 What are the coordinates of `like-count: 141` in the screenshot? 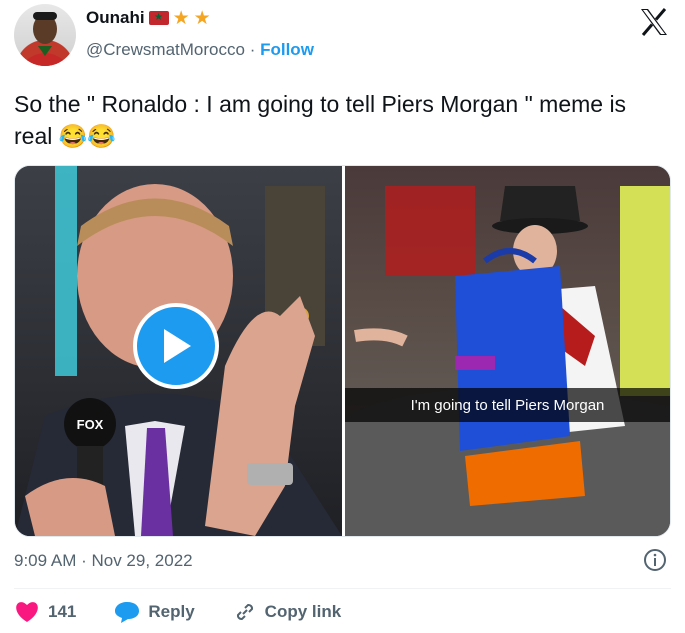 It's located at (62, 611).